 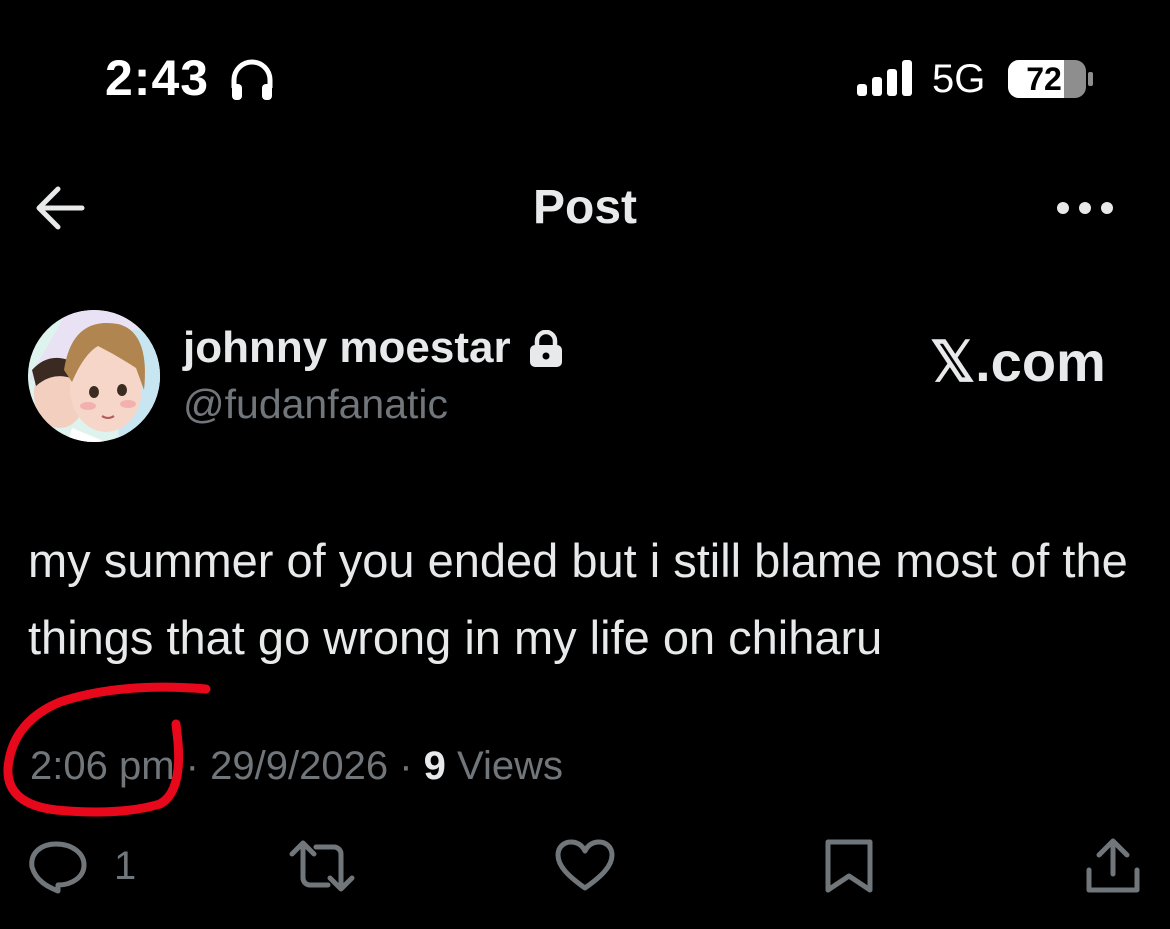 I want to click on more-horizontal-icon, so click(x=1085, y=208).